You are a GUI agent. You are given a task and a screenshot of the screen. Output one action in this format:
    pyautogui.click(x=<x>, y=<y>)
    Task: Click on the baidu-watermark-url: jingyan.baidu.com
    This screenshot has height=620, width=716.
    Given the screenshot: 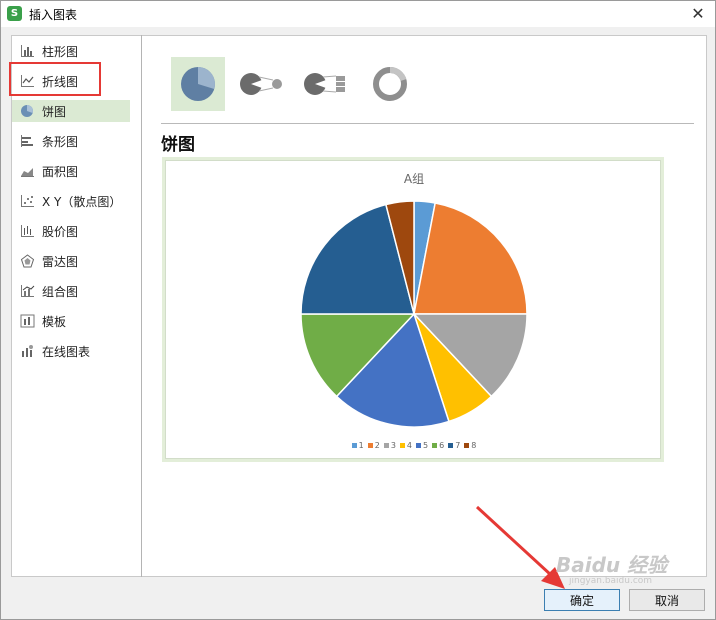 What is the action you would take?
    pyautogui.click(x=611, y=581)
    